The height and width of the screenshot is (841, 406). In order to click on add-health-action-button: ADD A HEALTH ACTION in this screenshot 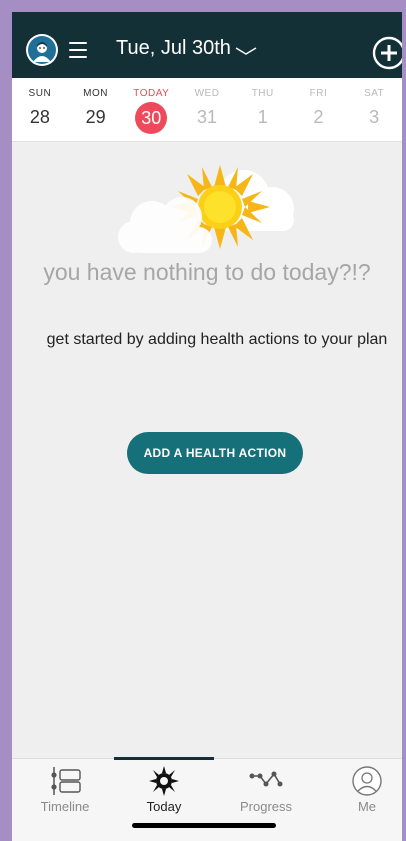, I will do `click(215, 453)`.